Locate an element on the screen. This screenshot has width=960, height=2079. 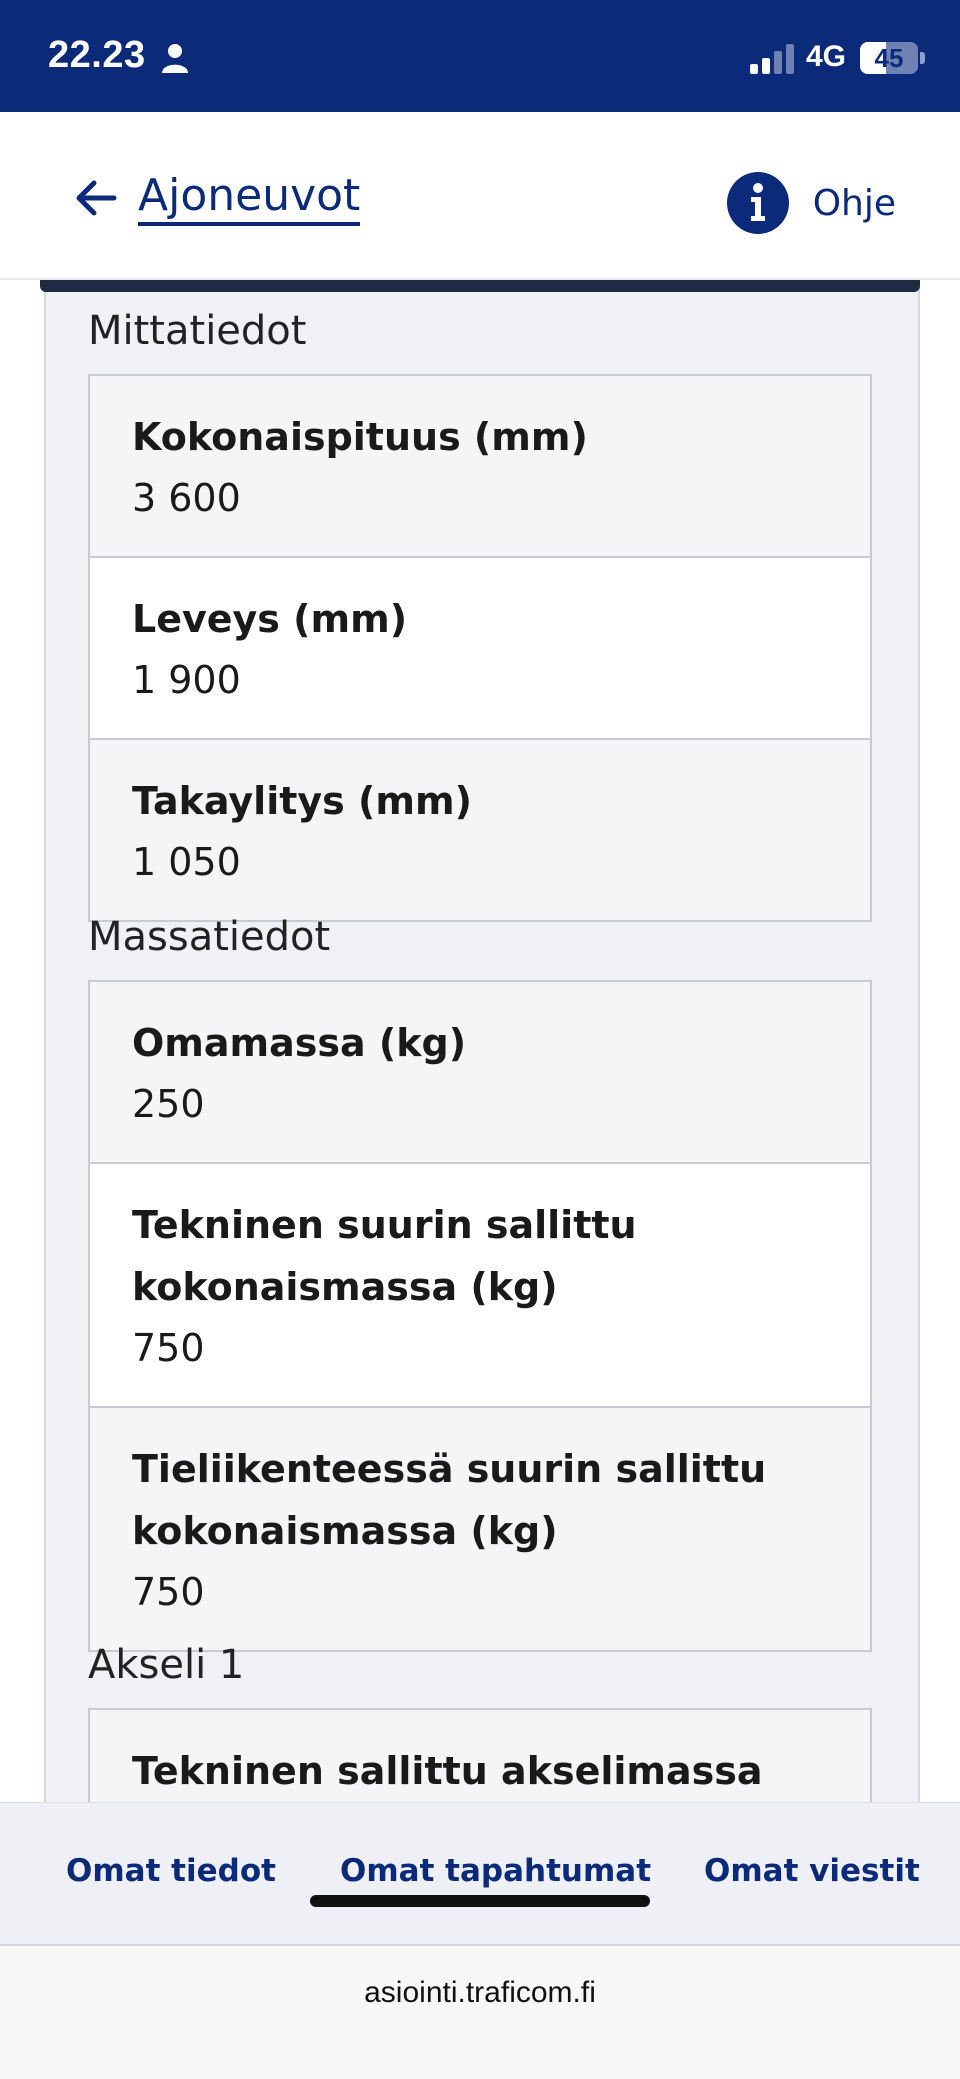
row-value: 1 050 is located at coordinates (186, 862).